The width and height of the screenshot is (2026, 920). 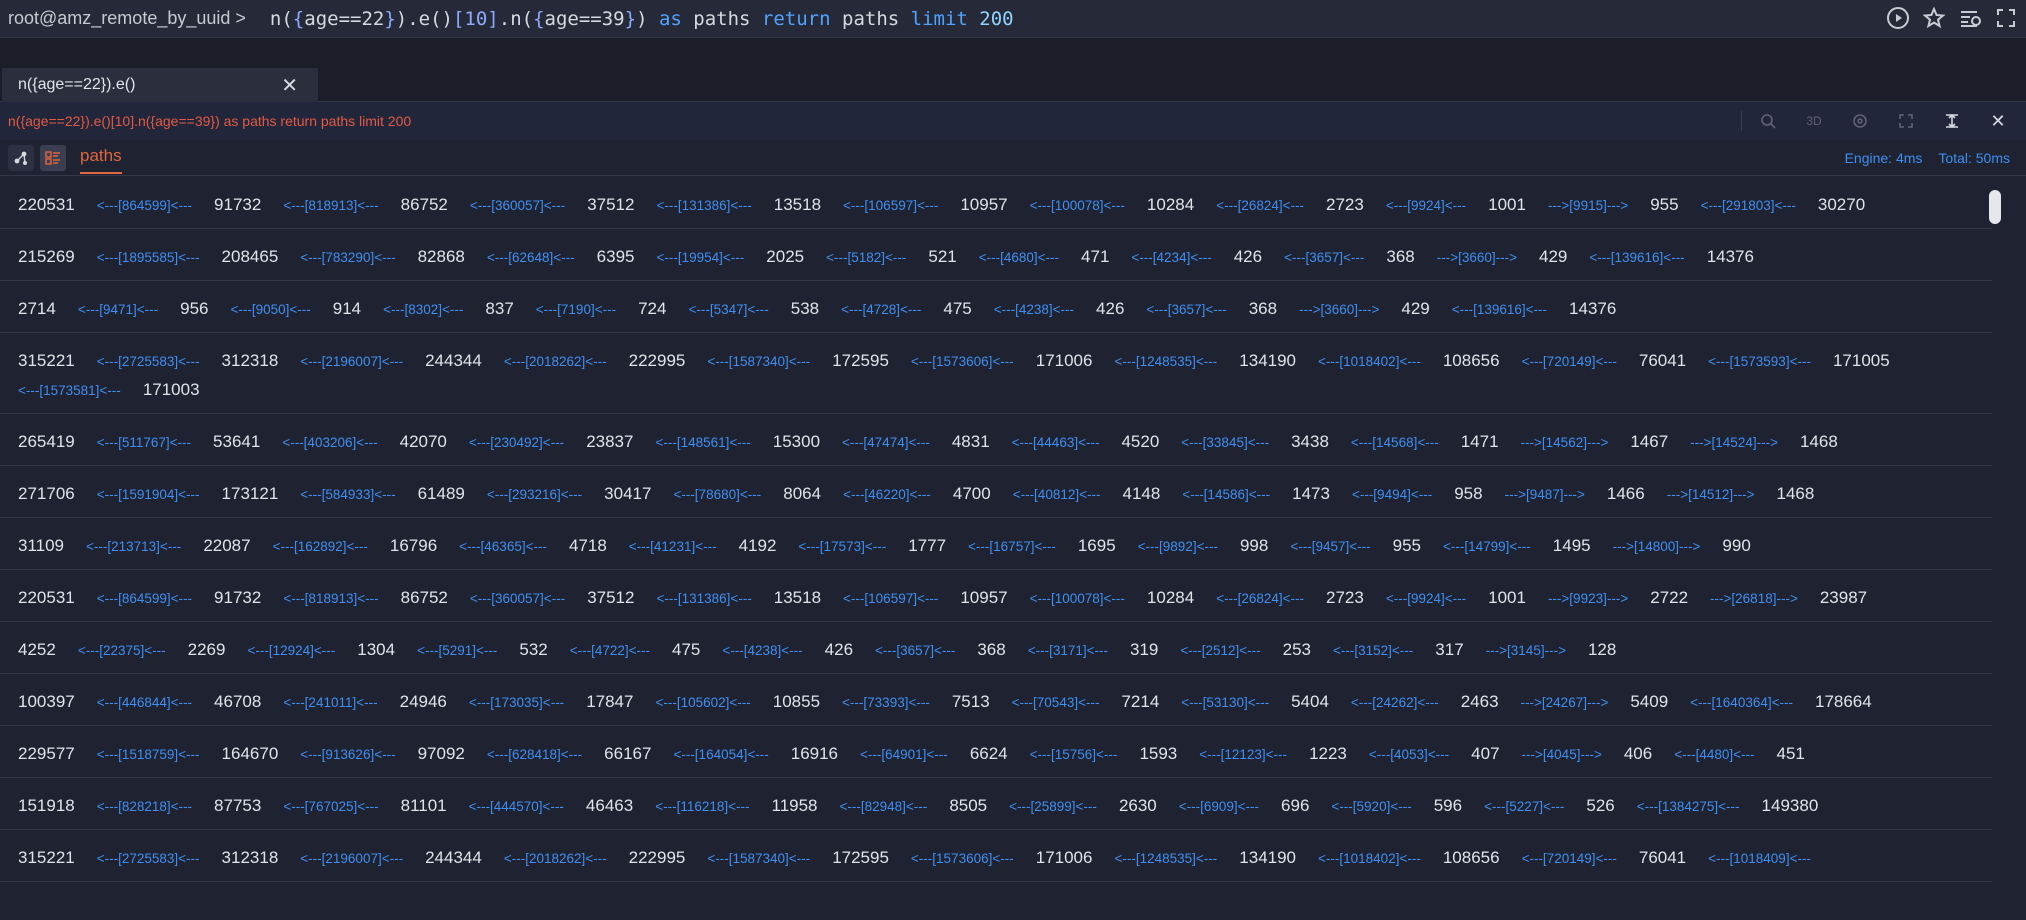 I want to click on edge-link: <---[46365]<---, so click(x=503, y=547).